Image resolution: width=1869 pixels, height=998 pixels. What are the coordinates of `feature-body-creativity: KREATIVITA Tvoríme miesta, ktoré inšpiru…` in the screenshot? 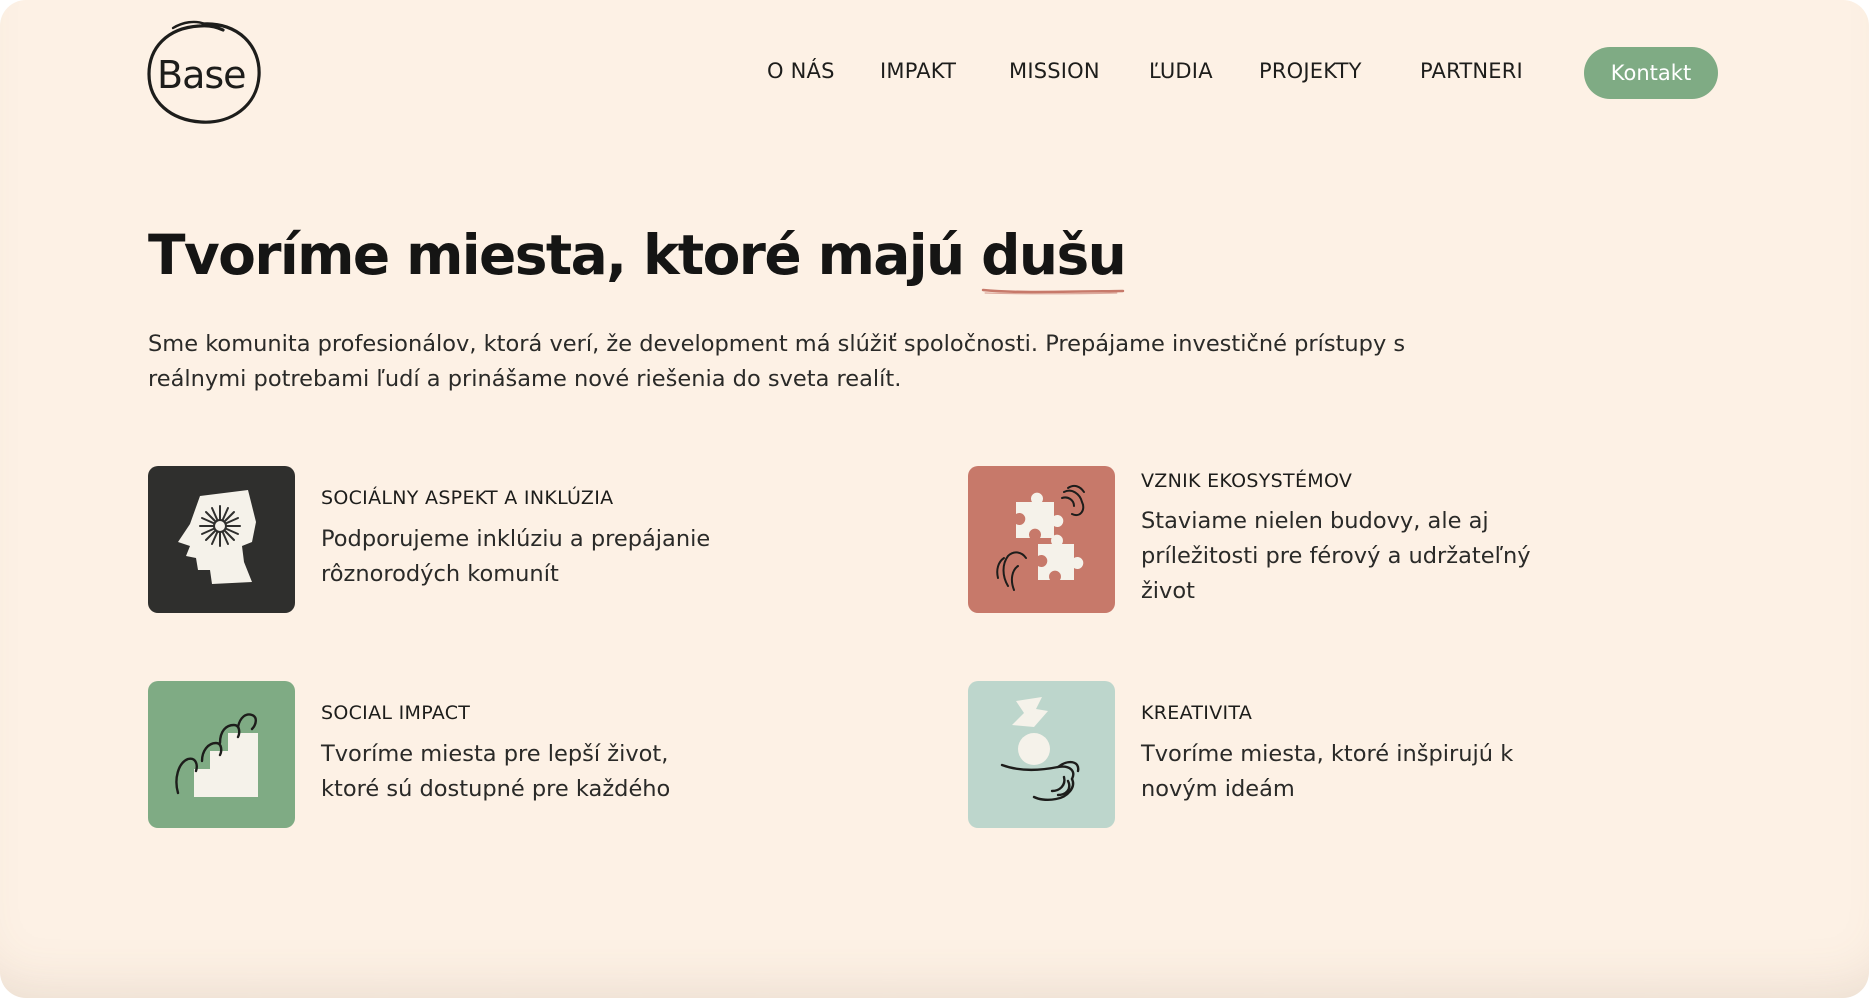 It's located at (1327, 754).